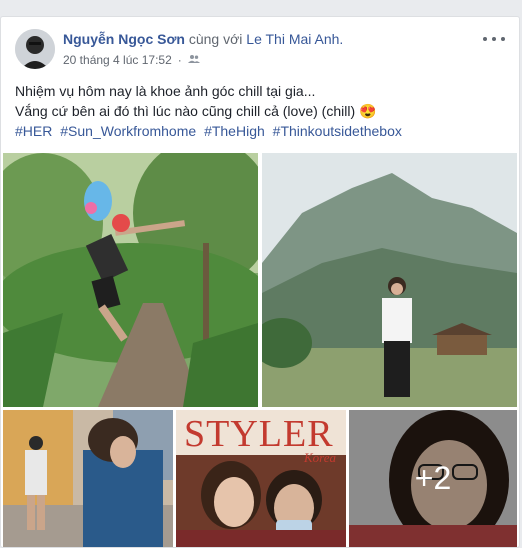 The height and width of the screenshot is (548, 522). I want to click on author-avatar, so click(35, 49).